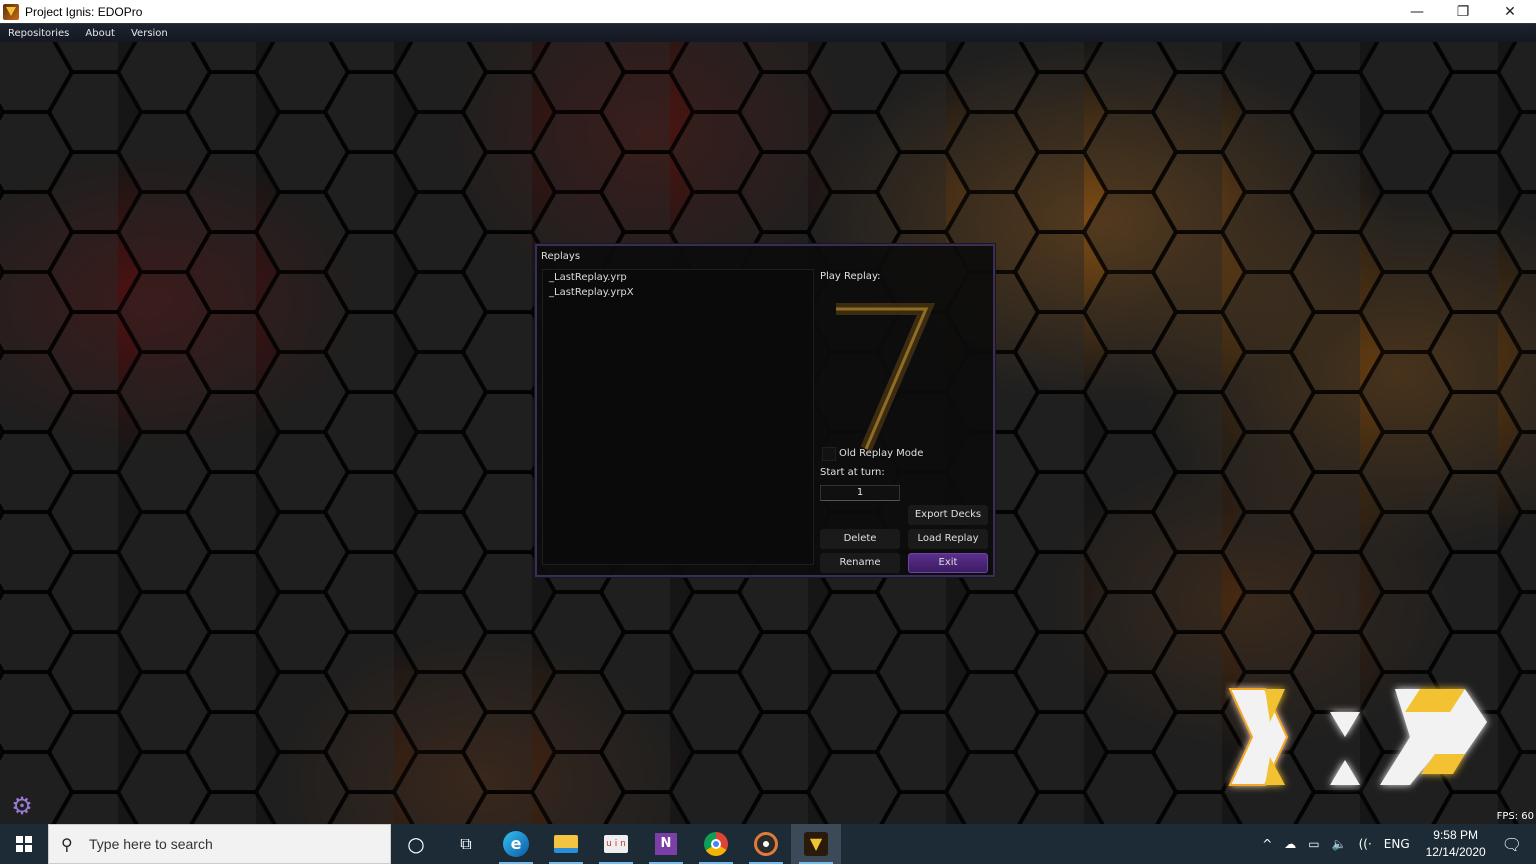 The width and height of the screenshot is (1536, 864). I want to click on keyboard-app-icon: u i n, so click(616, 844).